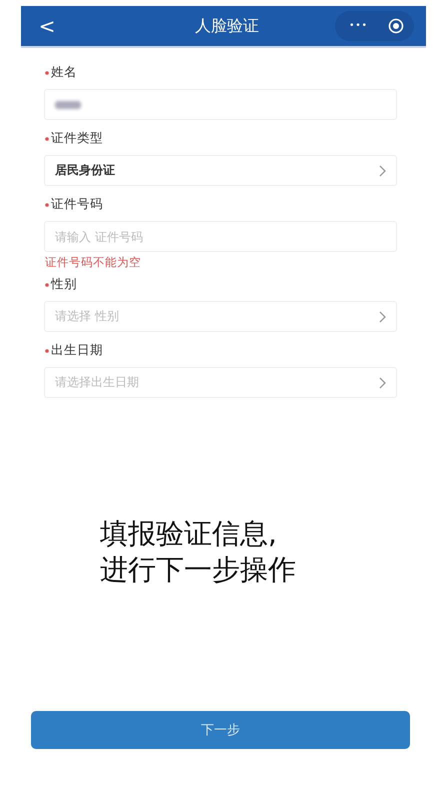  I want to click on more-button: •••, so click(358, 26).